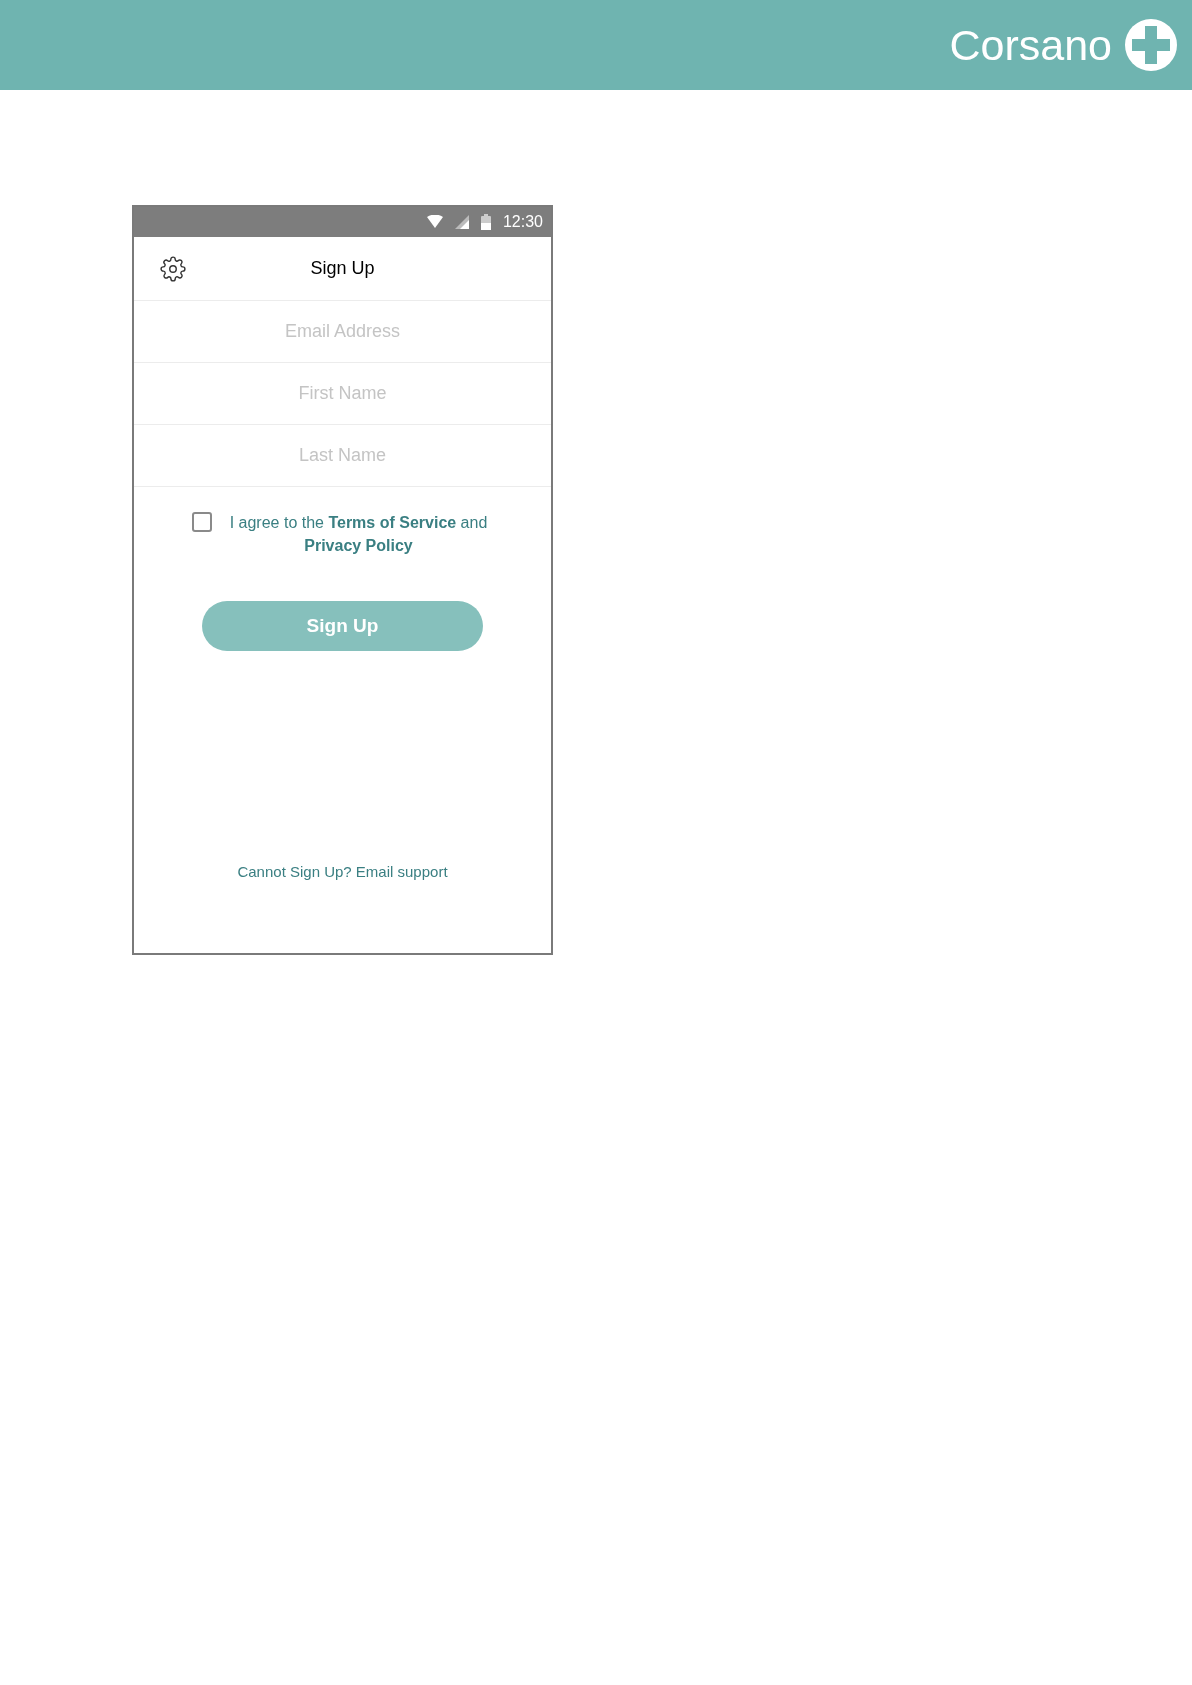 This screenshot has height=1685, width=1192. Describe the element at coordinates (1151, 45) in the screenshot. I see `cross-logo-icon` at that location.